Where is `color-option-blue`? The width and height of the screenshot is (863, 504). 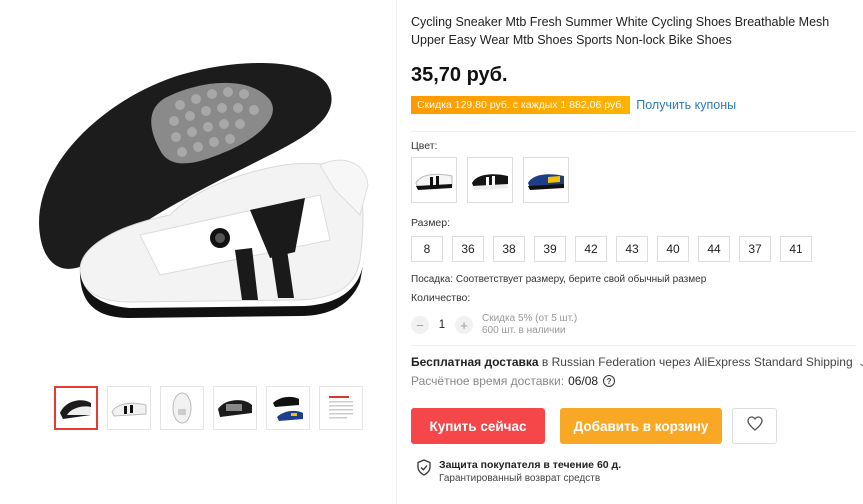 color-option-blue is located at coordinates (546, 180).